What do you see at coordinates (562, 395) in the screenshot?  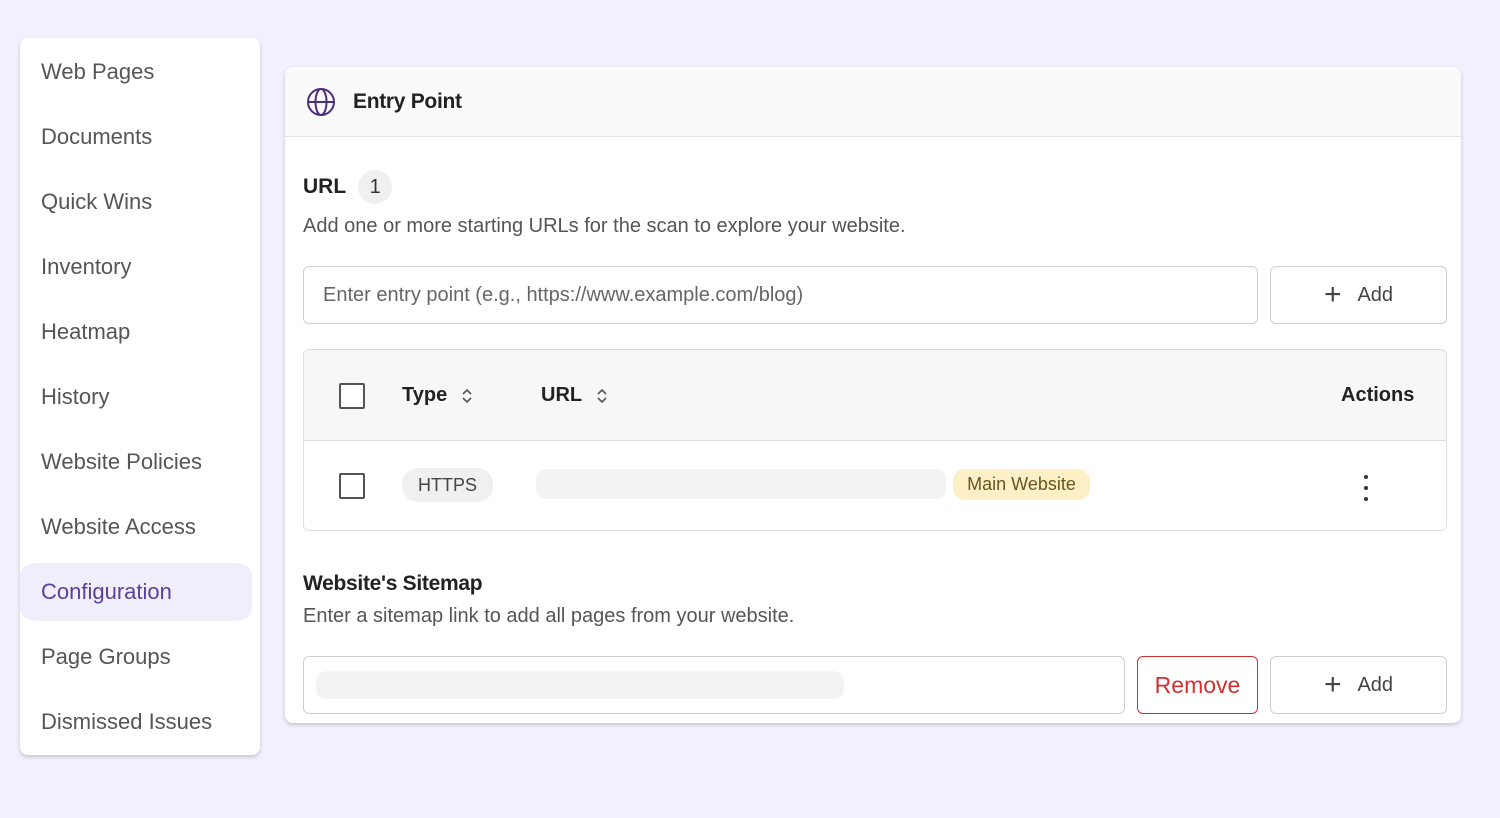 I see `url-header-label: URL` at bounding box center [562, 395].